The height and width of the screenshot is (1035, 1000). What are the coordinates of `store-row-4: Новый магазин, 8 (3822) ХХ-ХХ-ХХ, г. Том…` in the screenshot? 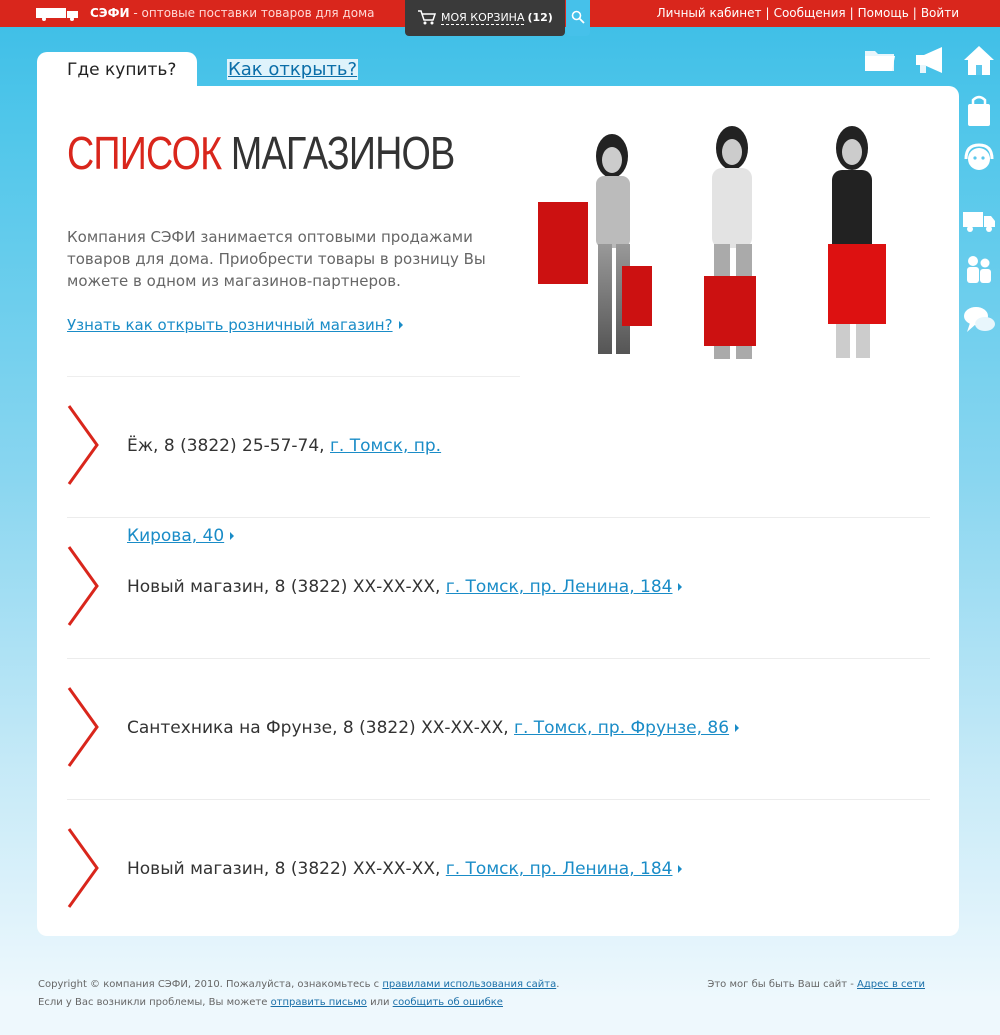 It's located at (405, 869).